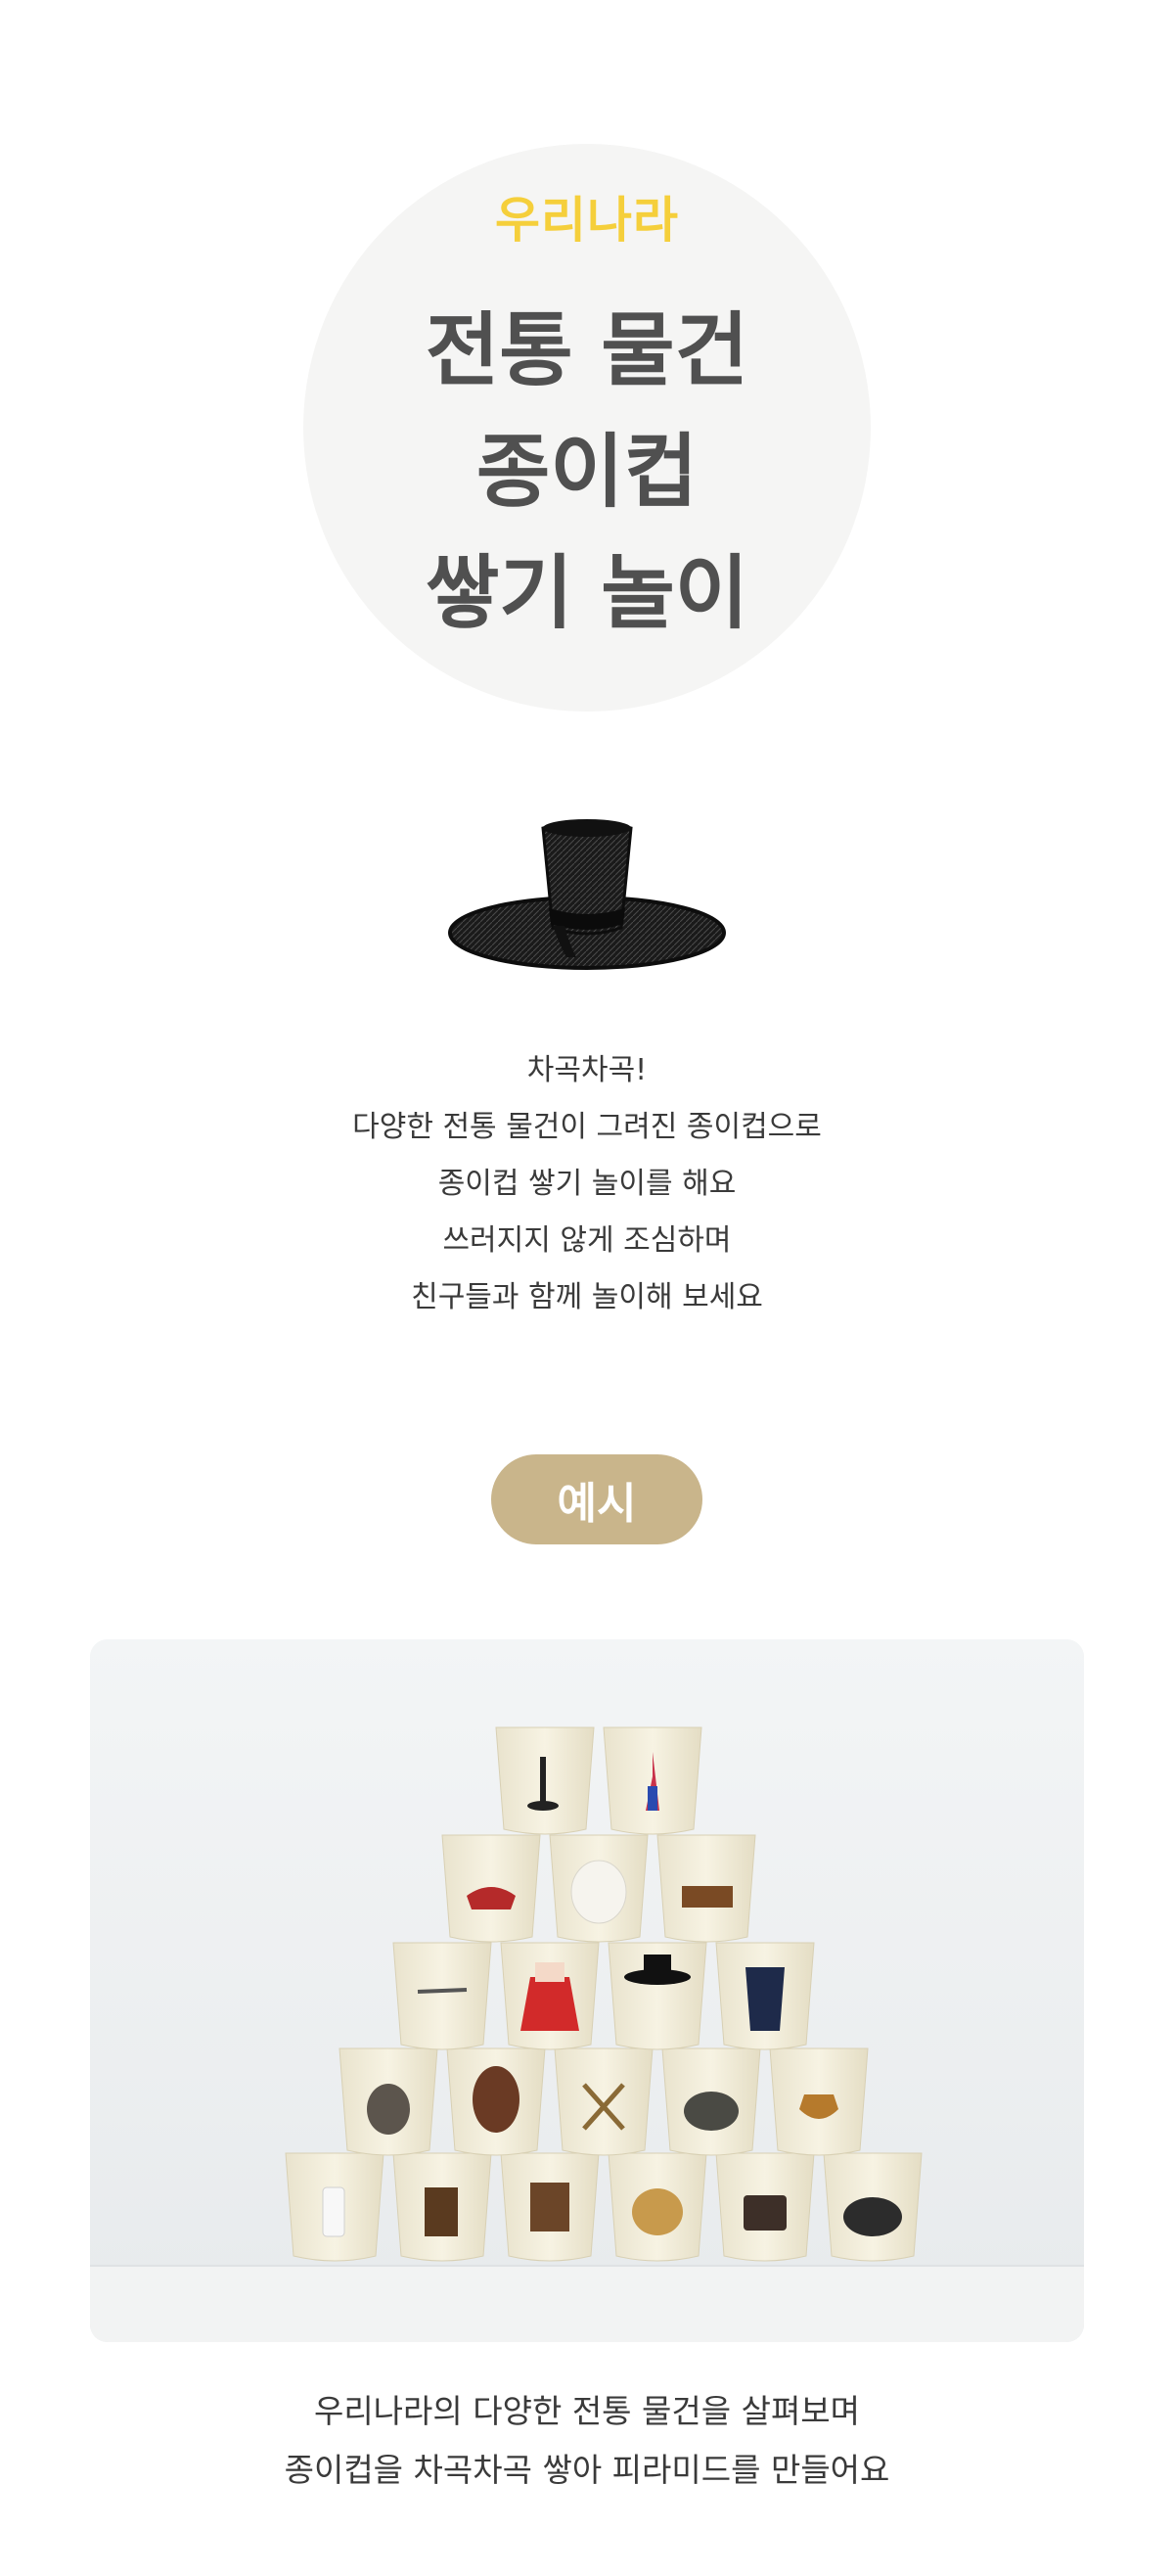 Image resolution: width=1174 pixels, height=2576 pixels. I want to click on description-line: 종이컵 쌓기 놀이를 해요, so click(587, 1184).